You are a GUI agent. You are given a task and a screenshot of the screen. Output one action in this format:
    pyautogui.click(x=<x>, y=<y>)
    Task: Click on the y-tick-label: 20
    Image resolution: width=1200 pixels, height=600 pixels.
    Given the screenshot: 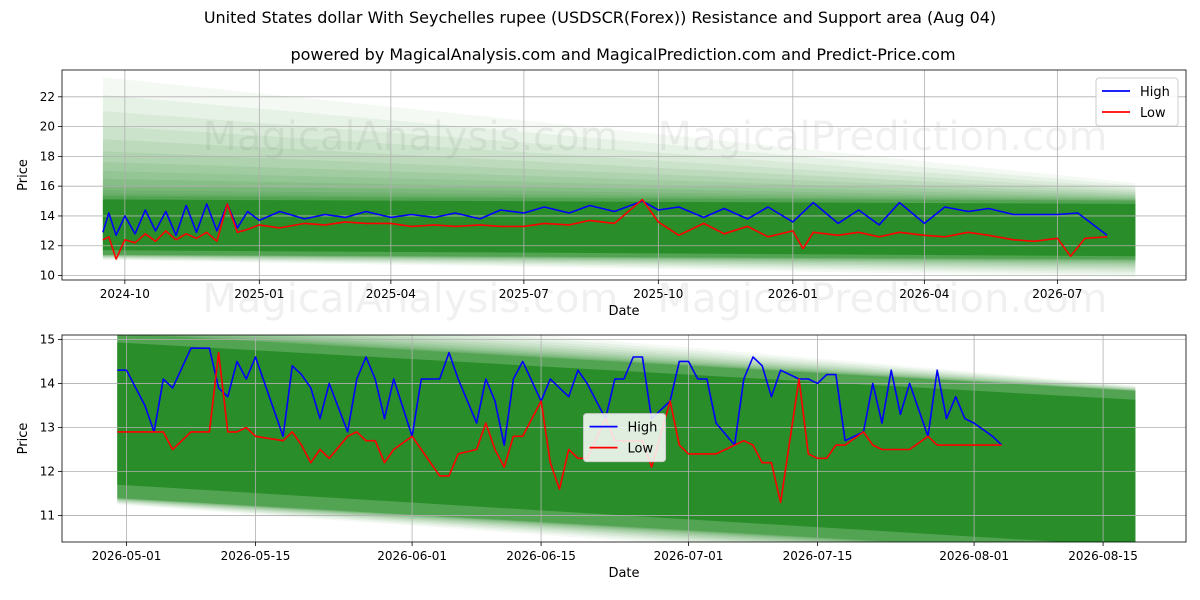 What is the action you would take?
    pyautogui.click(x=47, y=127)
    